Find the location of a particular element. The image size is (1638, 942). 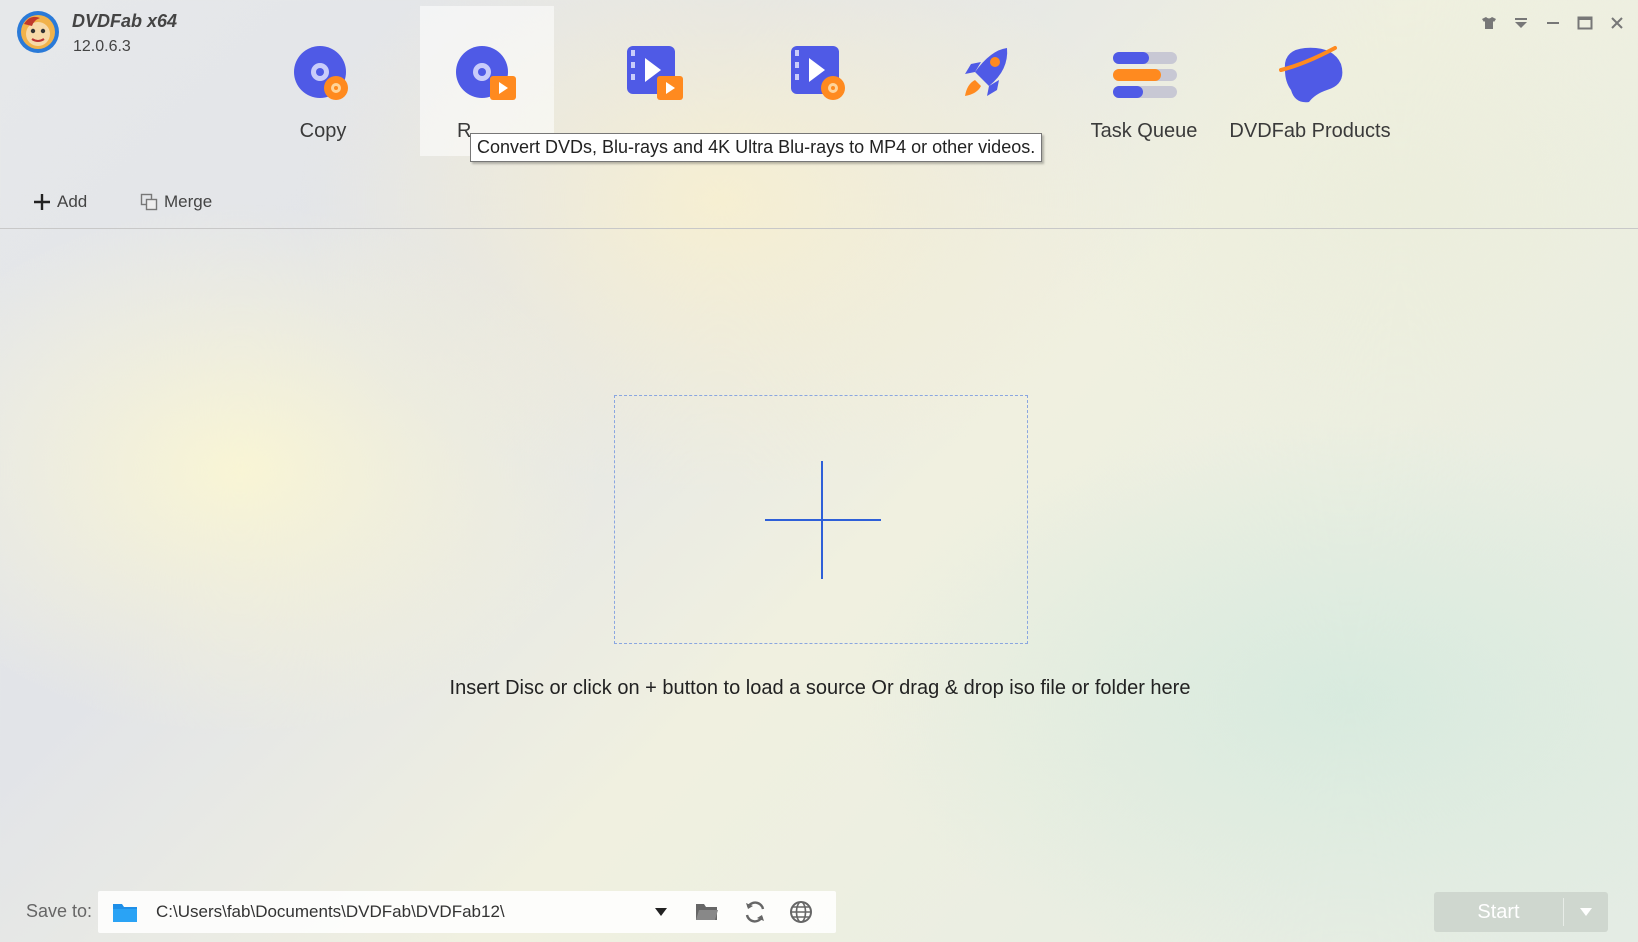

module-products-label: DVDFab Products is located at coordinates (1310, 131).